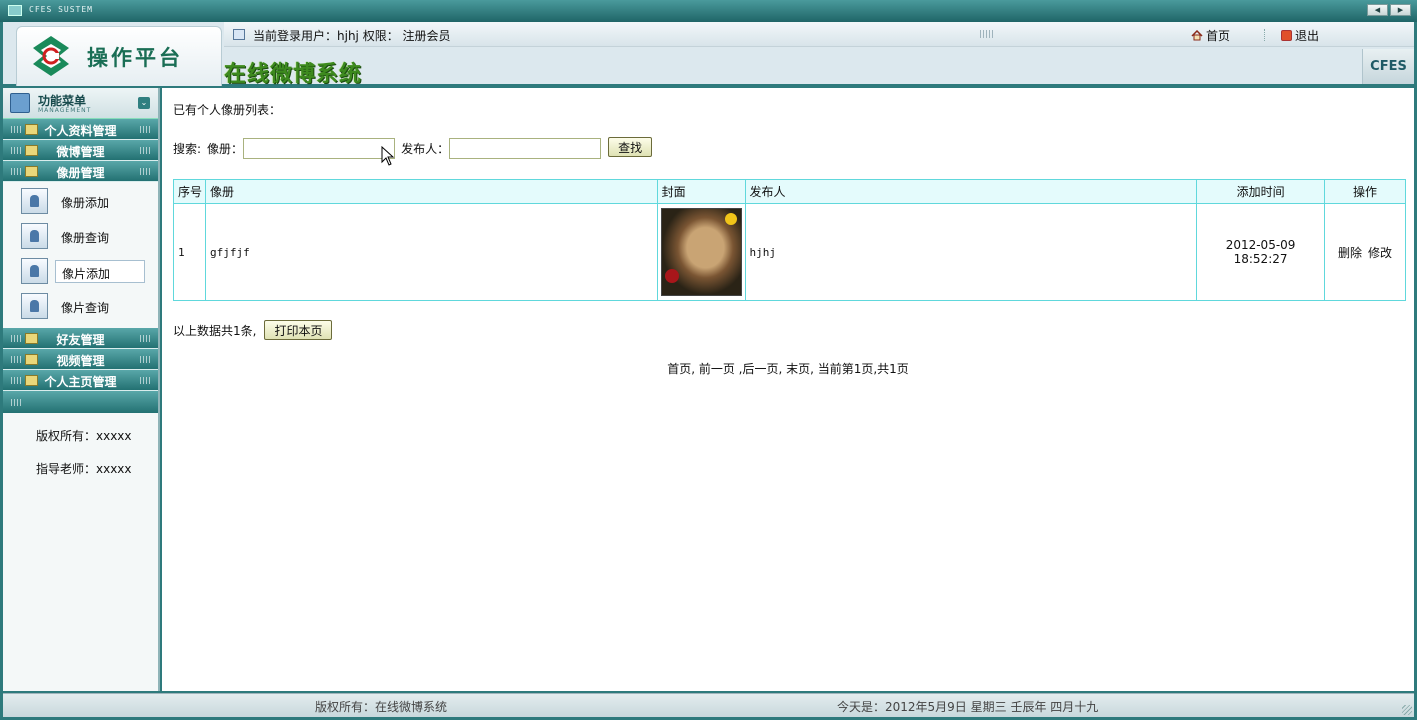 Image resolution: width=1417 pixels, height=720 pixels. What do you see at coordinates (1264, 35) in the screenshot?
I see `header-divider` at bounding box center [1264, 35].